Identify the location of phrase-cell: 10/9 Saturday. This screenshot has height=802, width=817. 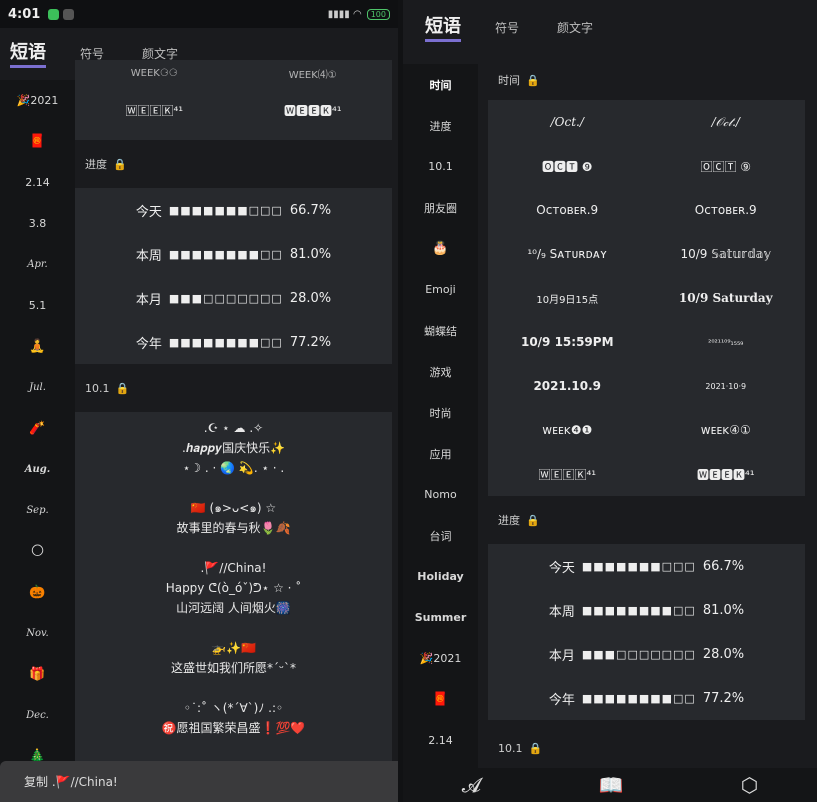
(726, 298).